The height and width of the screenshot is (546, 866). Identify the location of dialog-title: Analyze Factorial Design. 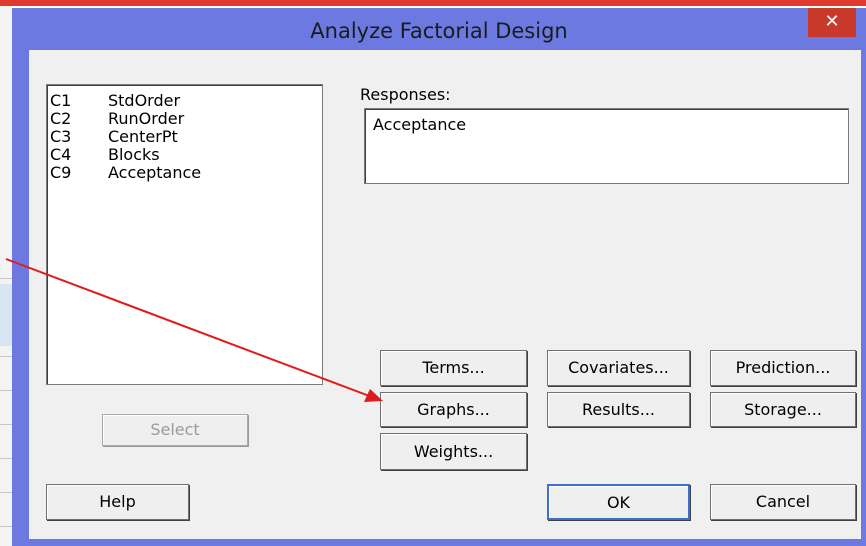
(439, 31).